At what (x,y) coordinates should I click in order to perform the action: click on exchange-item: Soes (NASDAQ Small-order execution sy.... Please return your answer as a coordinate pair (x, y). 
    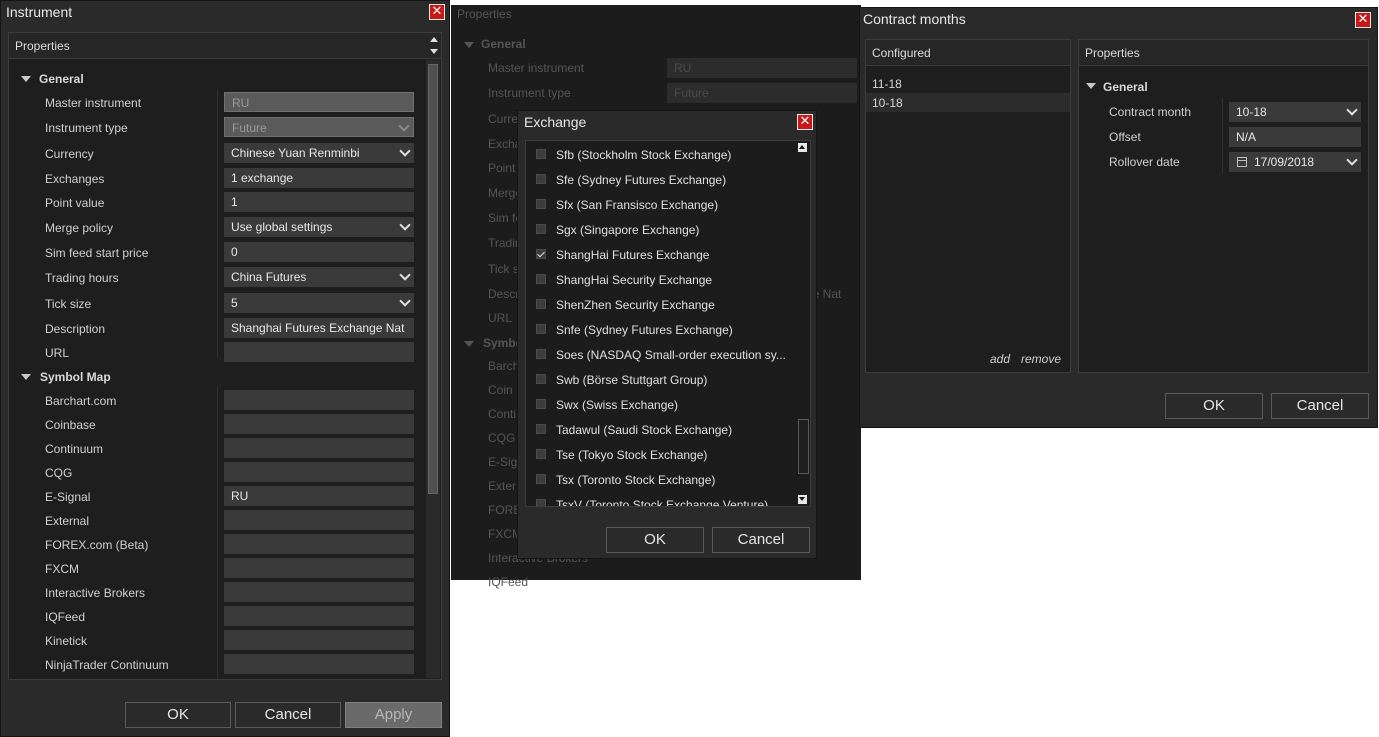
    Looking at the image, I should click on (661, 355).